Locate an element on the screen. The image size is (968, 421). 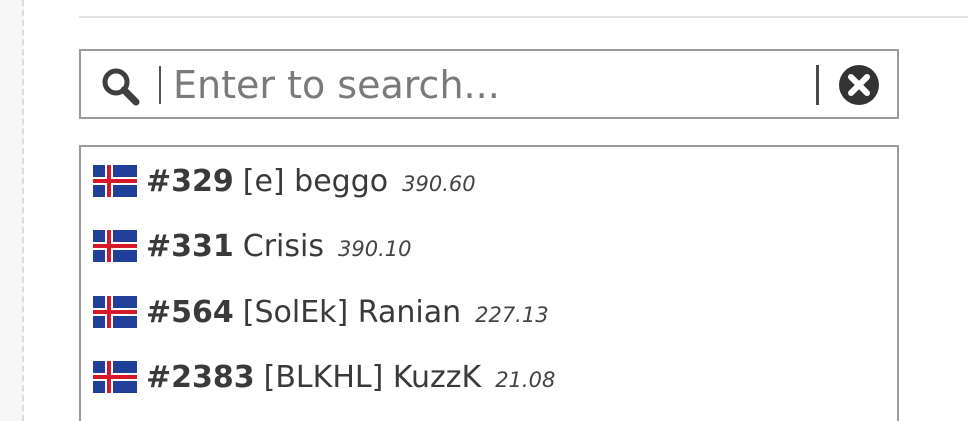
rank-label: #329 is located at coordinates (190, 181).